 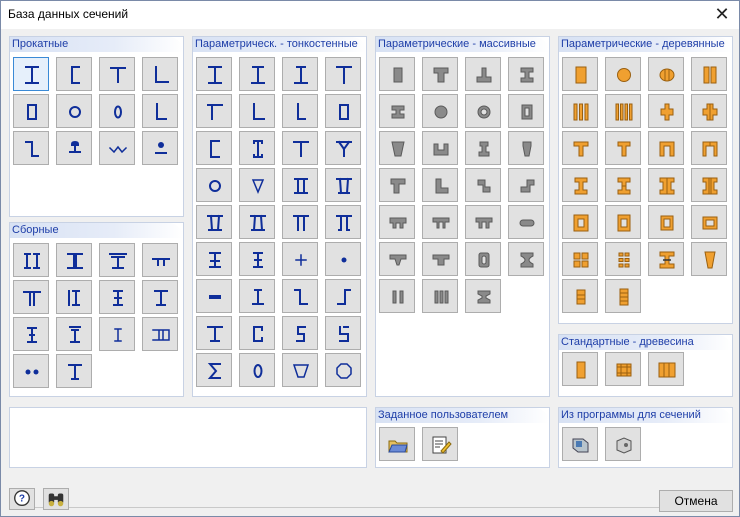 What do you see at coordinates (117, 260) in the screenshot?
I see `i-with-plate-icon` at bounding box center [117, 260].